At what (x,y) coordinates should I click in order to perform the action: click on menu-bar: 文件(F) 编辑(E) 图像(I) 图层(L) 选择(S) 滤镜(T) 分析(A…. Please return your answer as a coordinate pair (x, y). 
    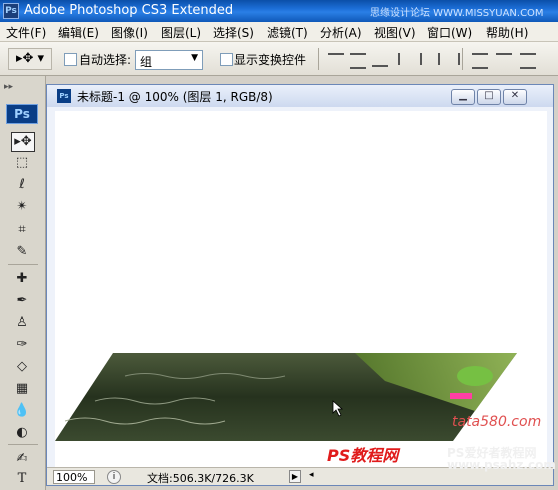
    Looking at the image, I should click on (279, 32).